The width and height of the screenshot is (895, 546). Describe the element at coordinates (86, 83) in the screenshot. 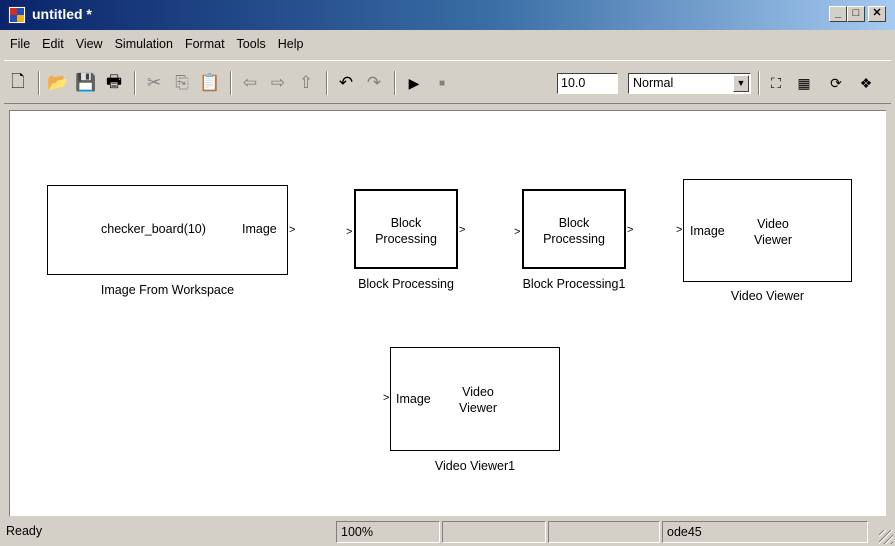

I see `save-icon: 💾` at that location.